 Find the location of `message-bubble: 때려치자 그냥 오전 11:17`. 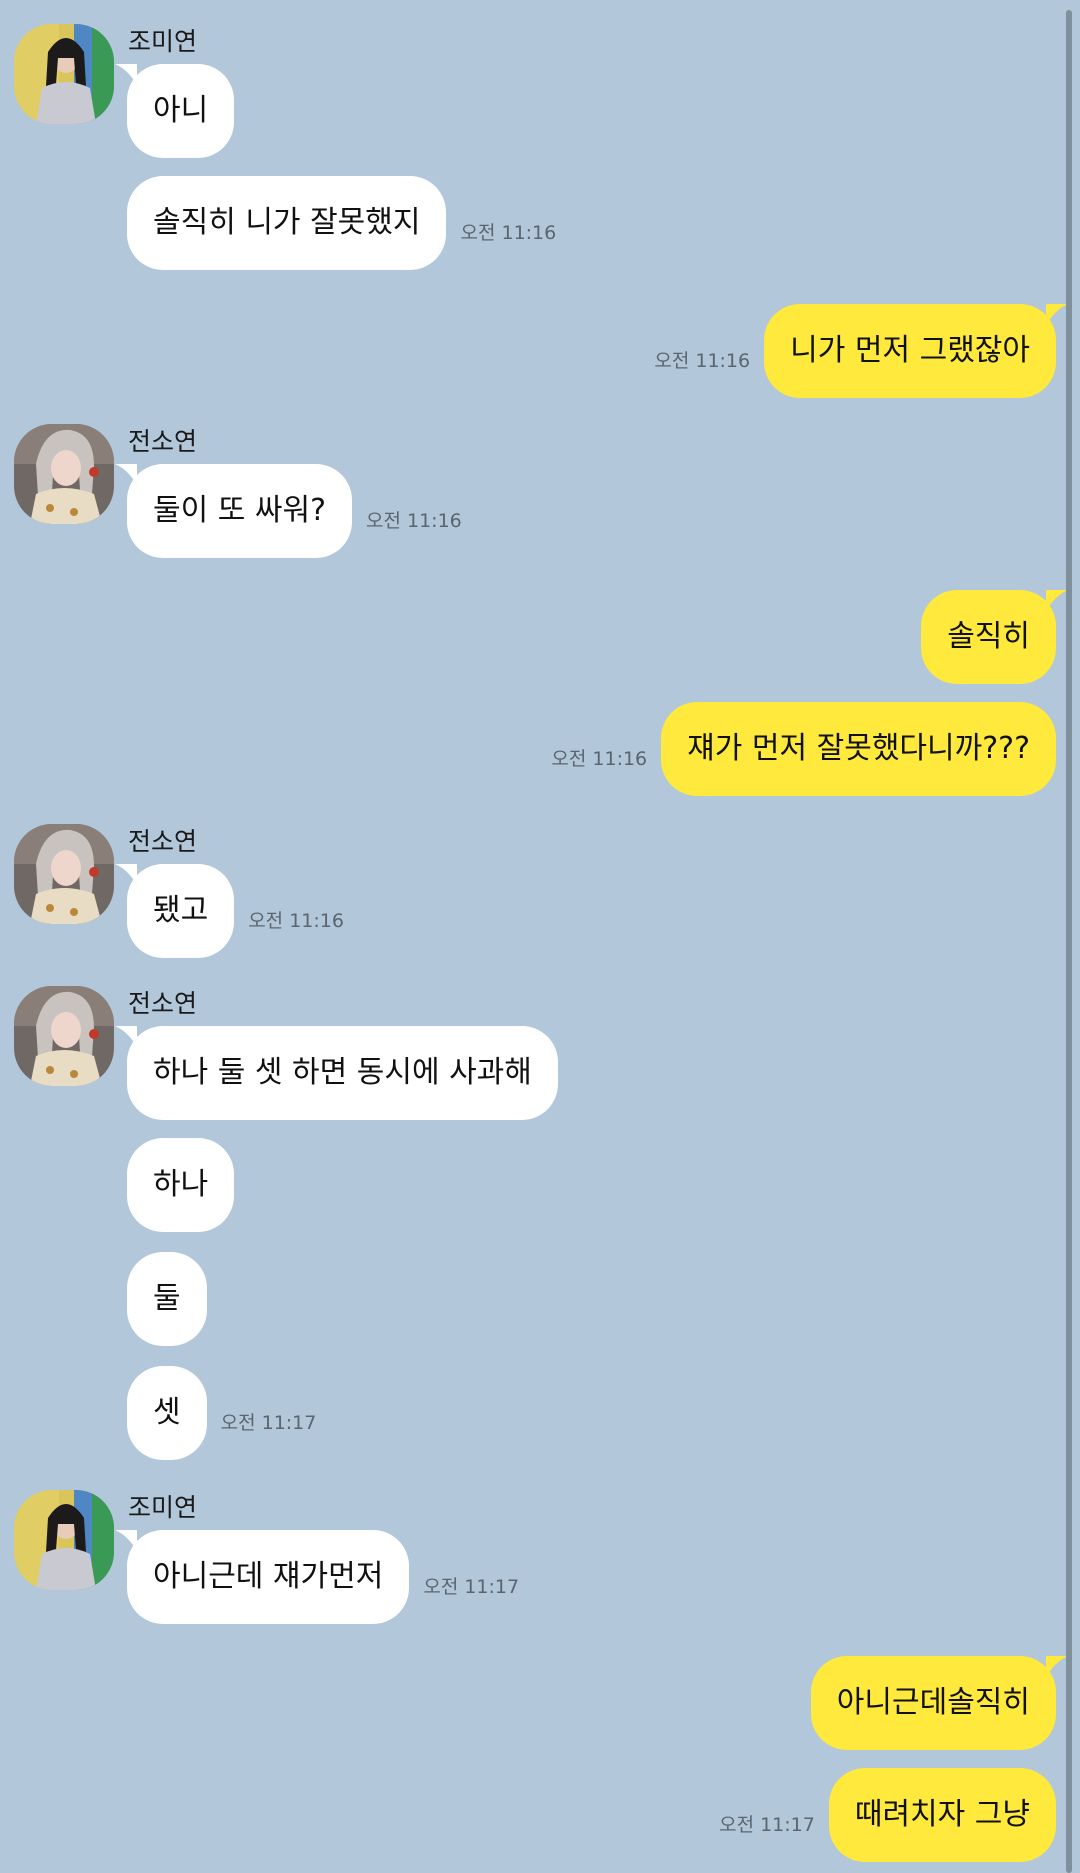

message-bubble: 때려치자 그냥 오전 11:17 is located at coordinates (887, 1815).